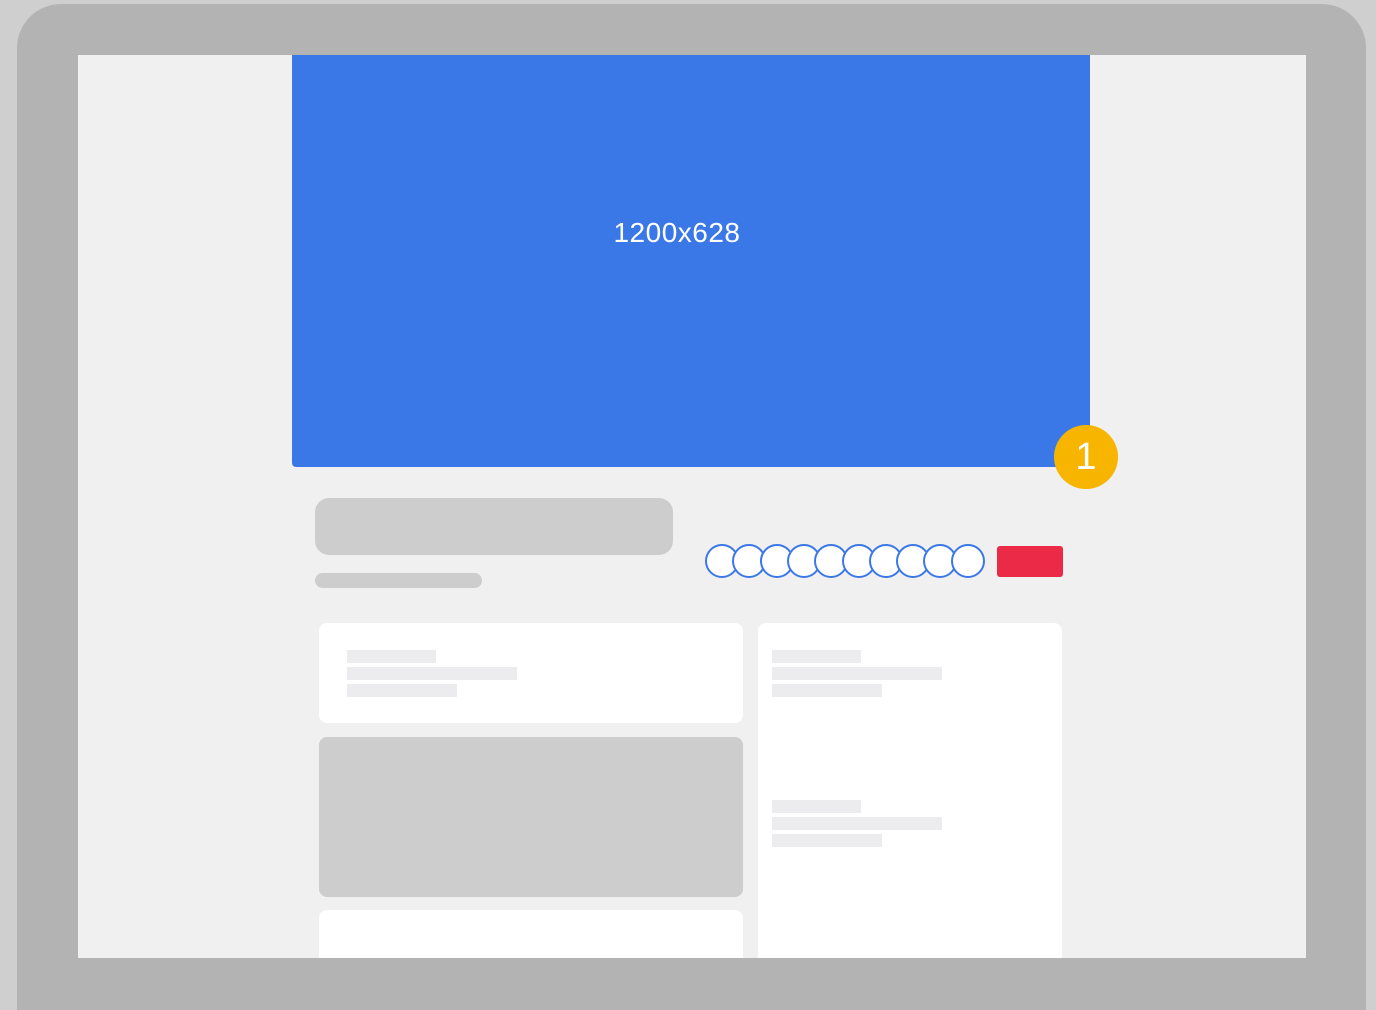 This screenshot has width=1376, height=1010. What do you see at coordinates (531, 817) in the screenshot?
I see `media-placeholder-card` at bounding box center [531, 817].